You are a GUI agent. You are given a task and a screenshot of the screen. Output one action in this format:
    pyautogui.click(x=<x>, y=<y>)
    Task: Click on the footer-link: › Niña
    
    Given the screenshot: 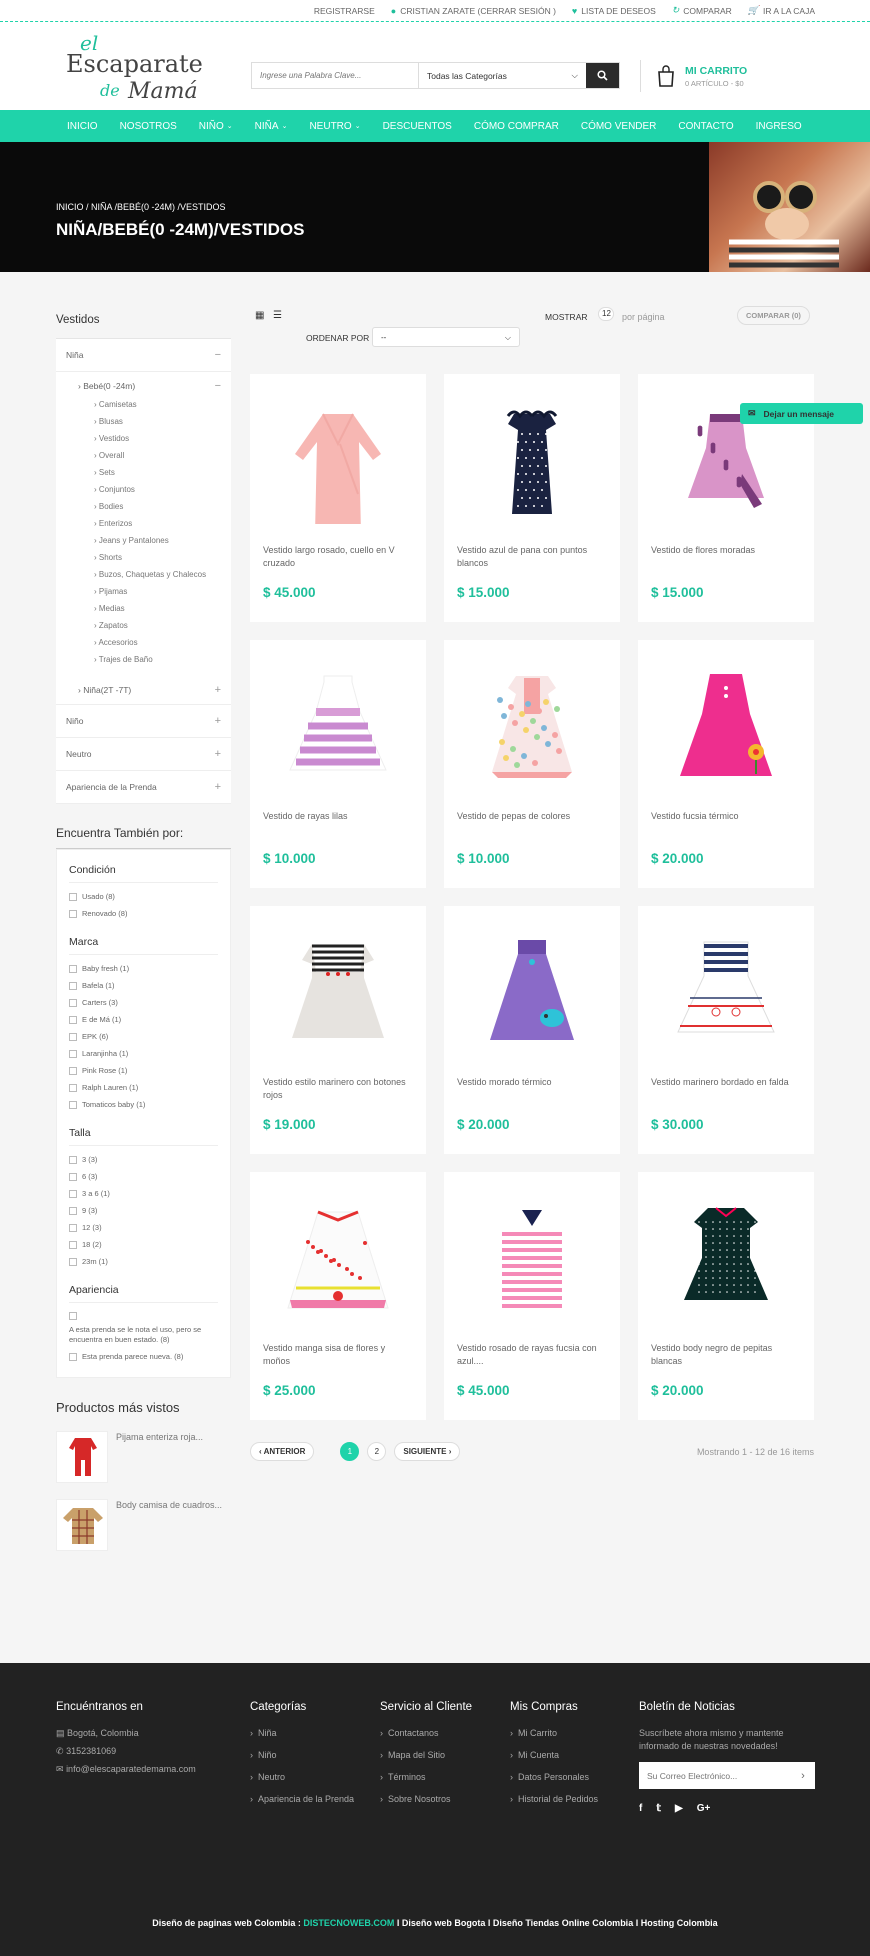 What is the action you would take?
    pyautogui.click(x=305, y=1733)
    